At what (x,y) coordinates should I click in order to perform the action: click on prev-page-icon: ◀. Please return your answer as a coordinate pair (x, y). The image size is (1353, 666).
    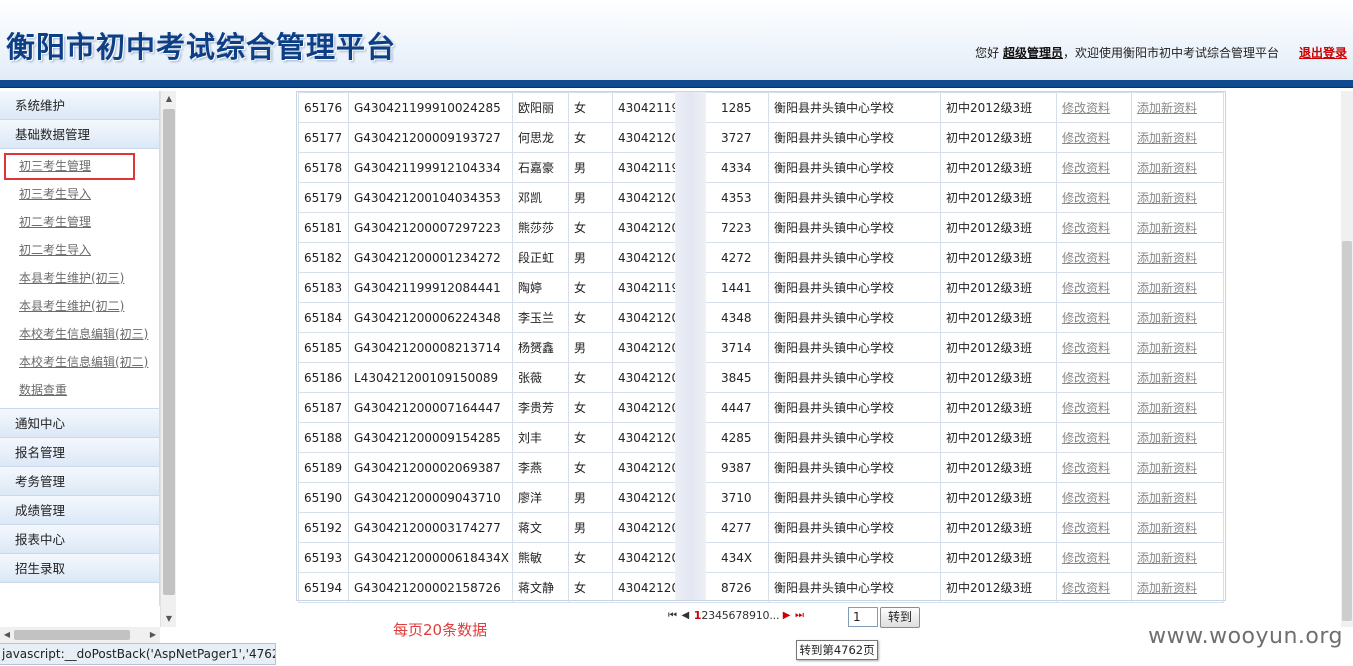
    Looking at the image, I should click on (686, 615).